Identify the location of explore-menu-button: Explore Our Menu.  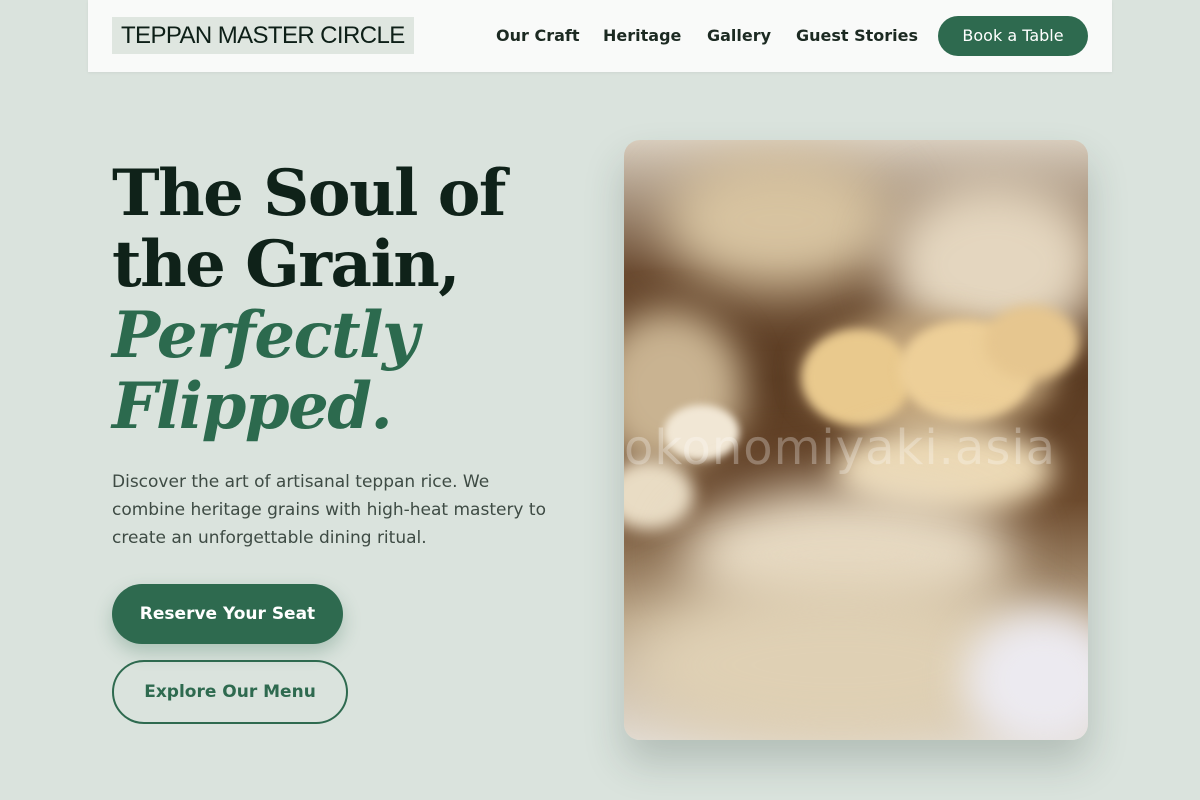
(230, 692).